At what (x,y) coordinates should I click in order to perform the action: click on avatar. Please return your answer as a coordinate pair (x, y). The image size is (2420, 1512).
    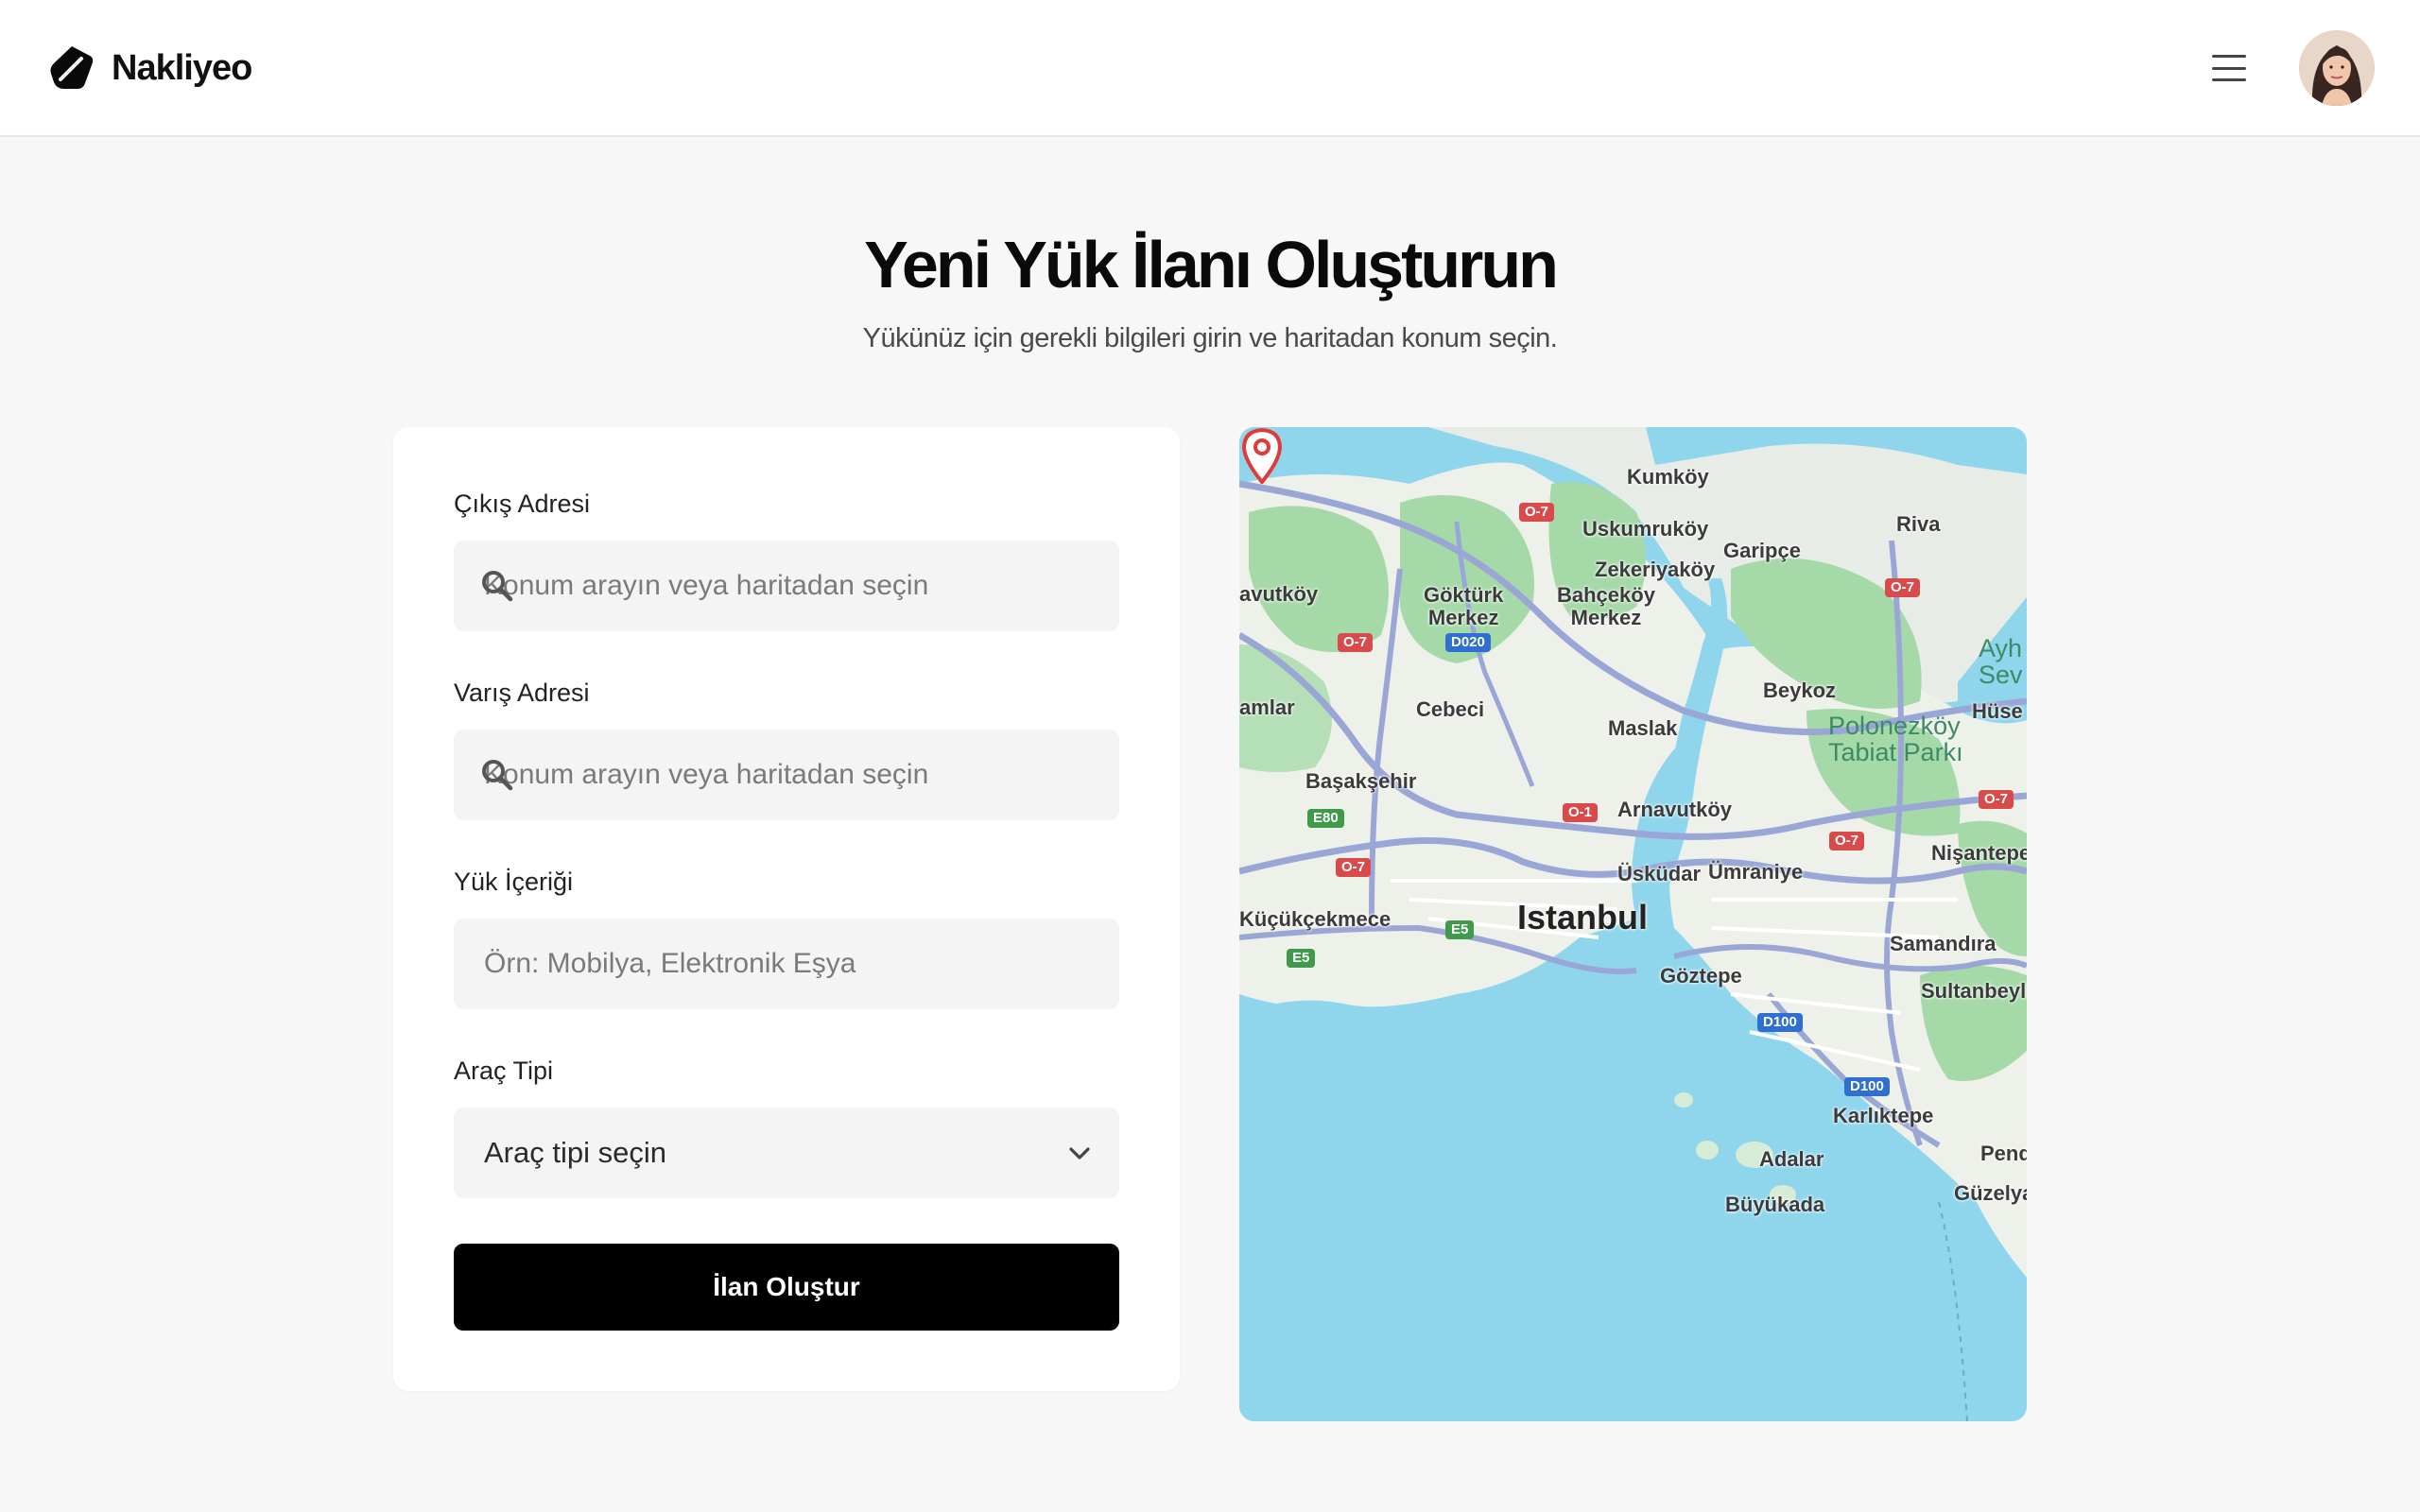
    Looking at the image, I should click on (2337, 68).